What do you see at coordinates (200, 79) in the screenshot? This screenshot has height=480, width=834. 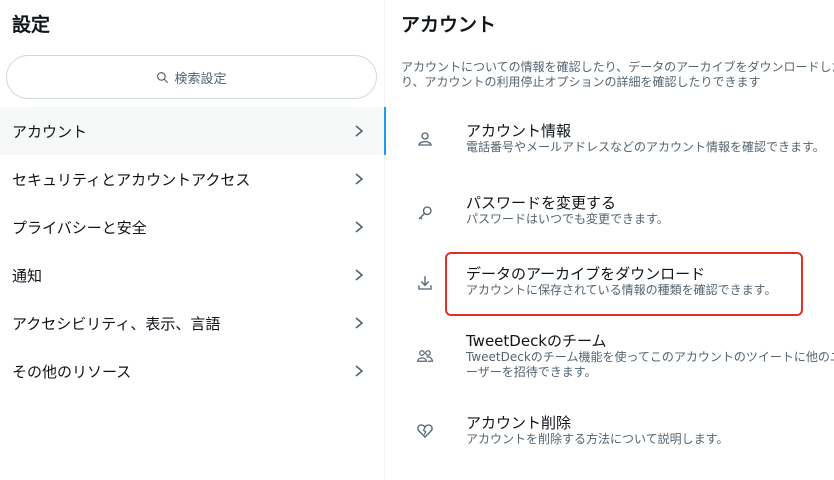 I see `search-placeholder: 検索設定` at bounding box center [200, 79].